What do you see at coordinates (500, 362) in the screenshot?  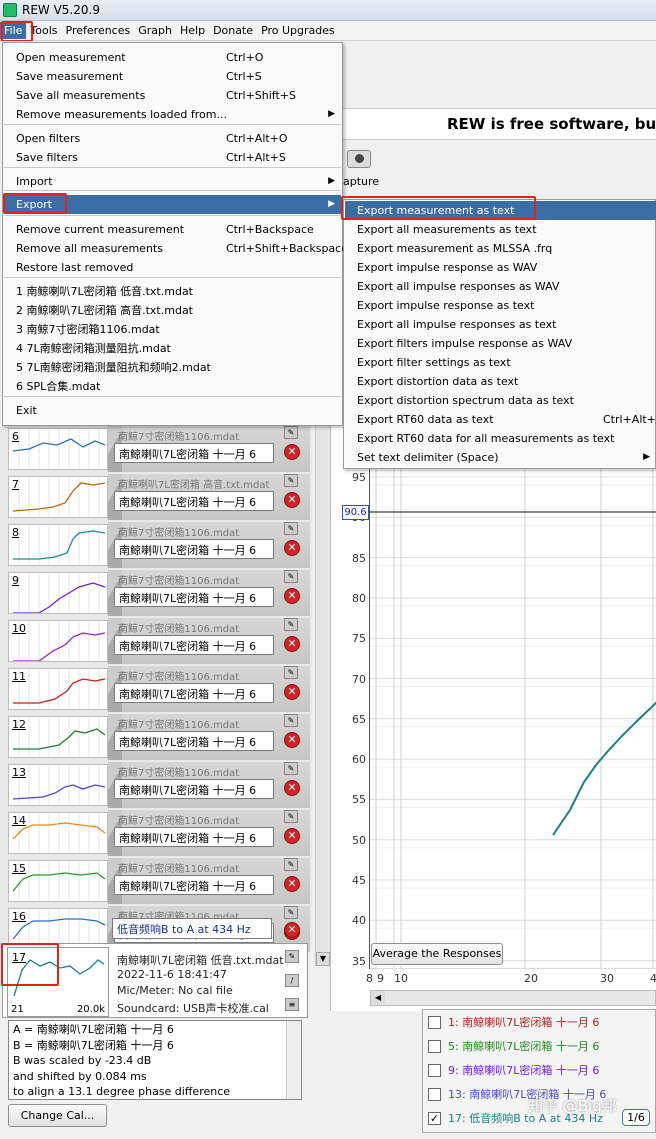 I see `export-item-8: Export filter settings as text` at bounding box center [500, 362].